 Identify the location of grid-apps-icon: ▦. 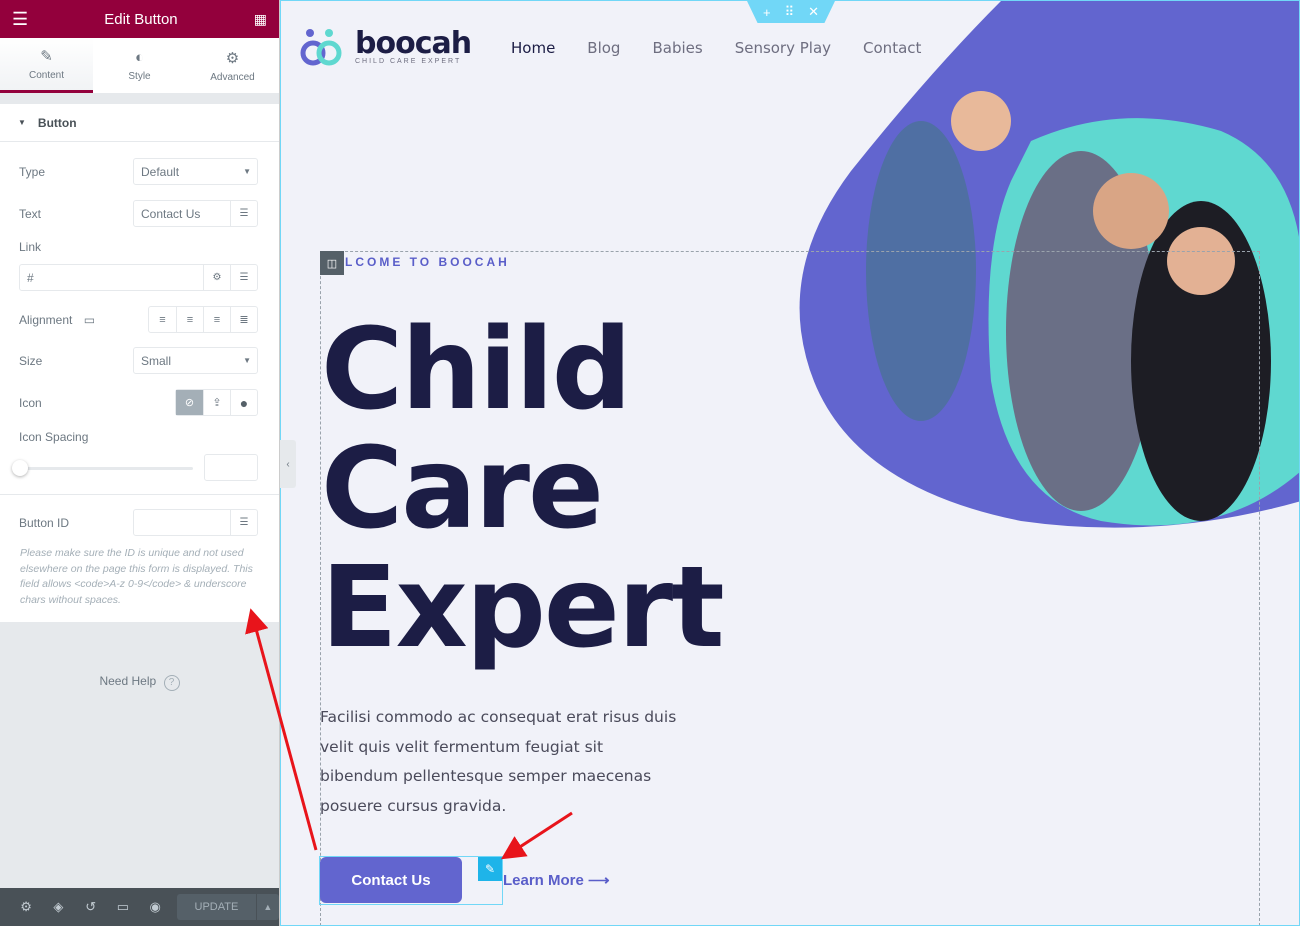
(260, 19).